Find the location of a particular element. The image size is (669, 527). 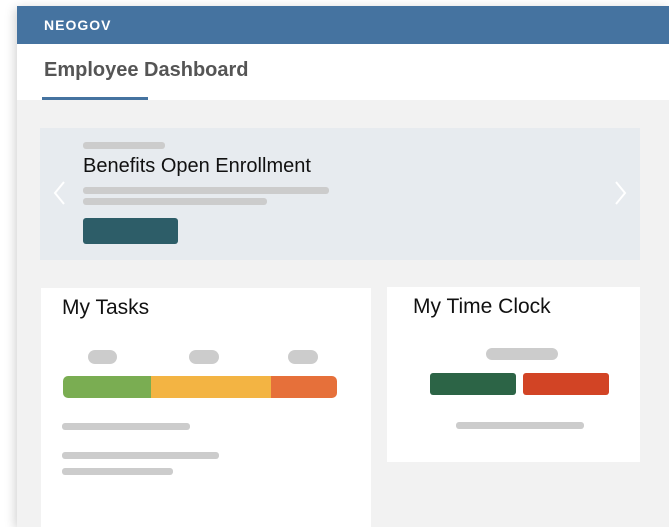

banner-action-button is located at coordinates (130, 231).